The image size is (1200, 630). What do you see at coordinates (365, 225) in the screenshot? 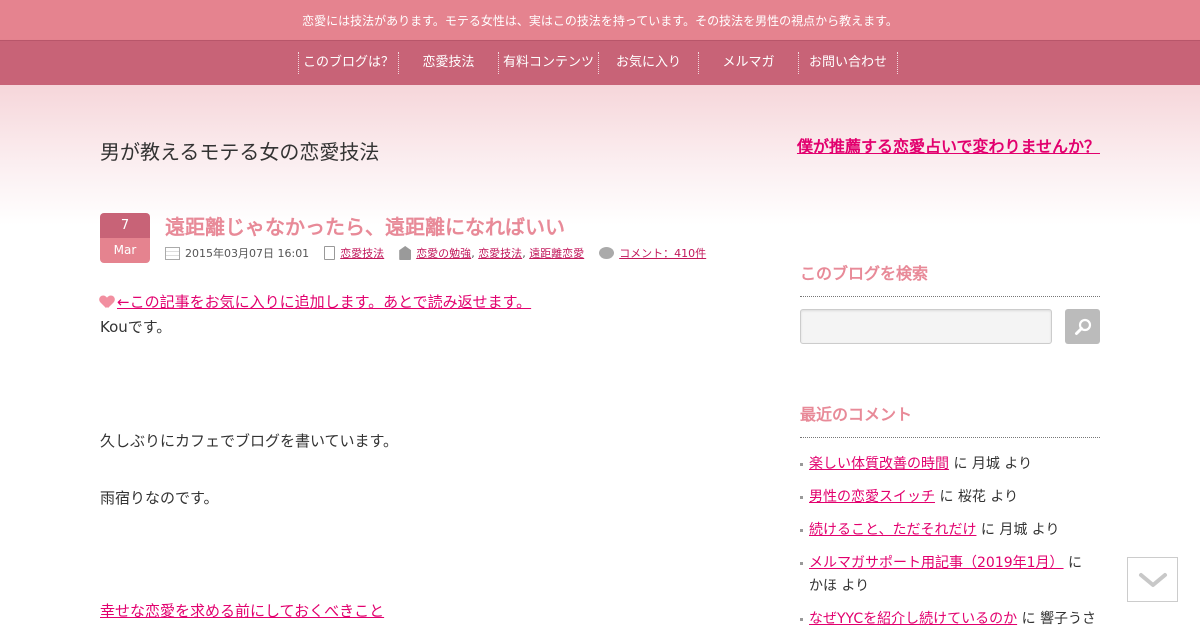
I see `post-title: 遠距離じゃなかったら、遠距離になればいい` at bounding box center [365, 225].